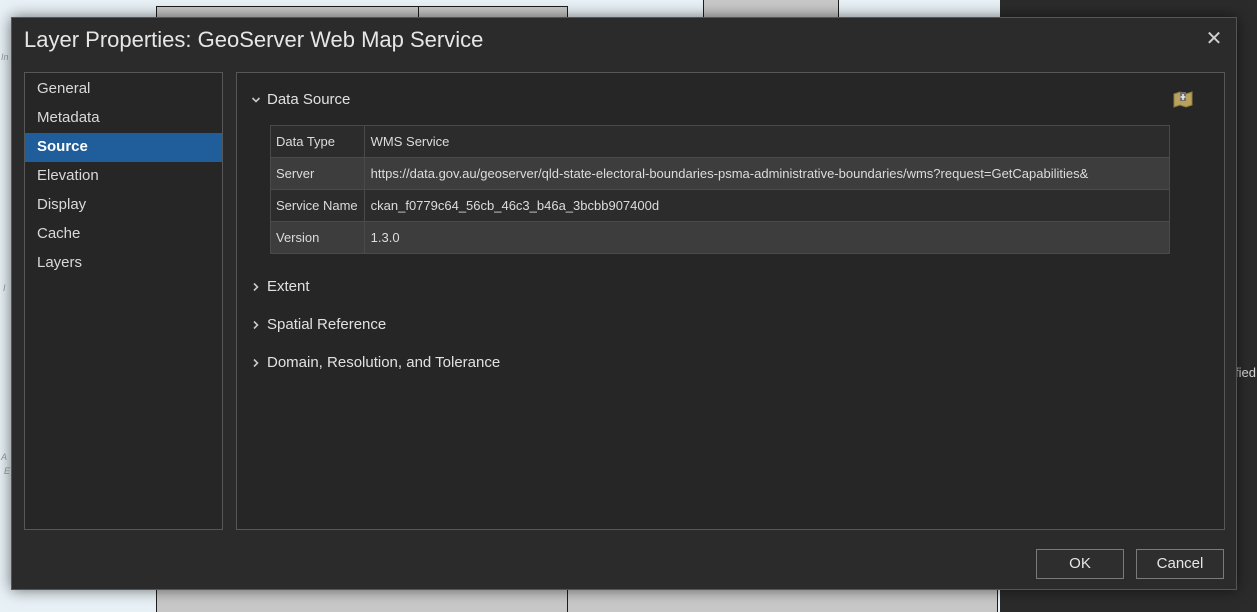  Describe the element at coordinates (1245, 372) in the screenshot. I see `side-pane-text-fragment: fied` at that location.